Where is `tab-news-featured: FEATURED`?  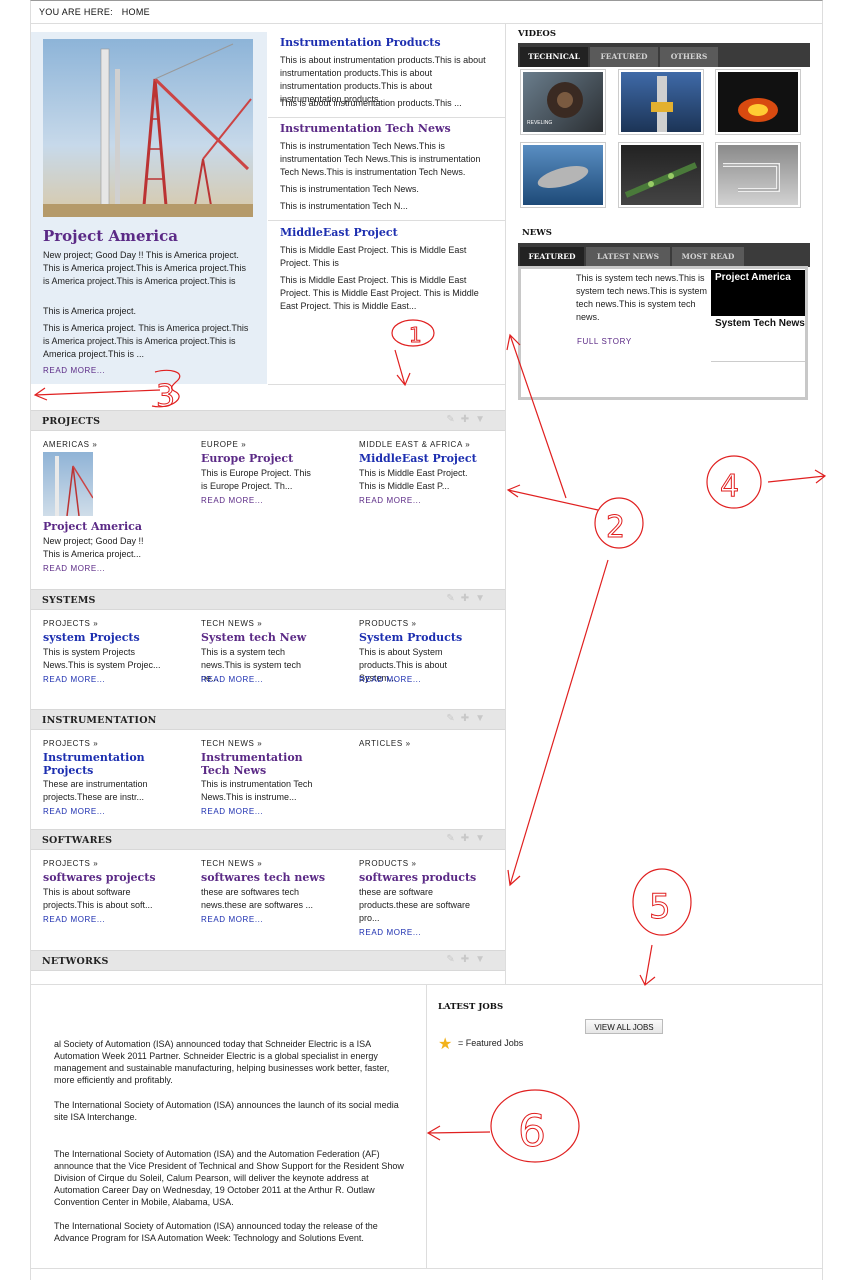
tab-news-featured: FEATURED is located at coordinates (552, 257).